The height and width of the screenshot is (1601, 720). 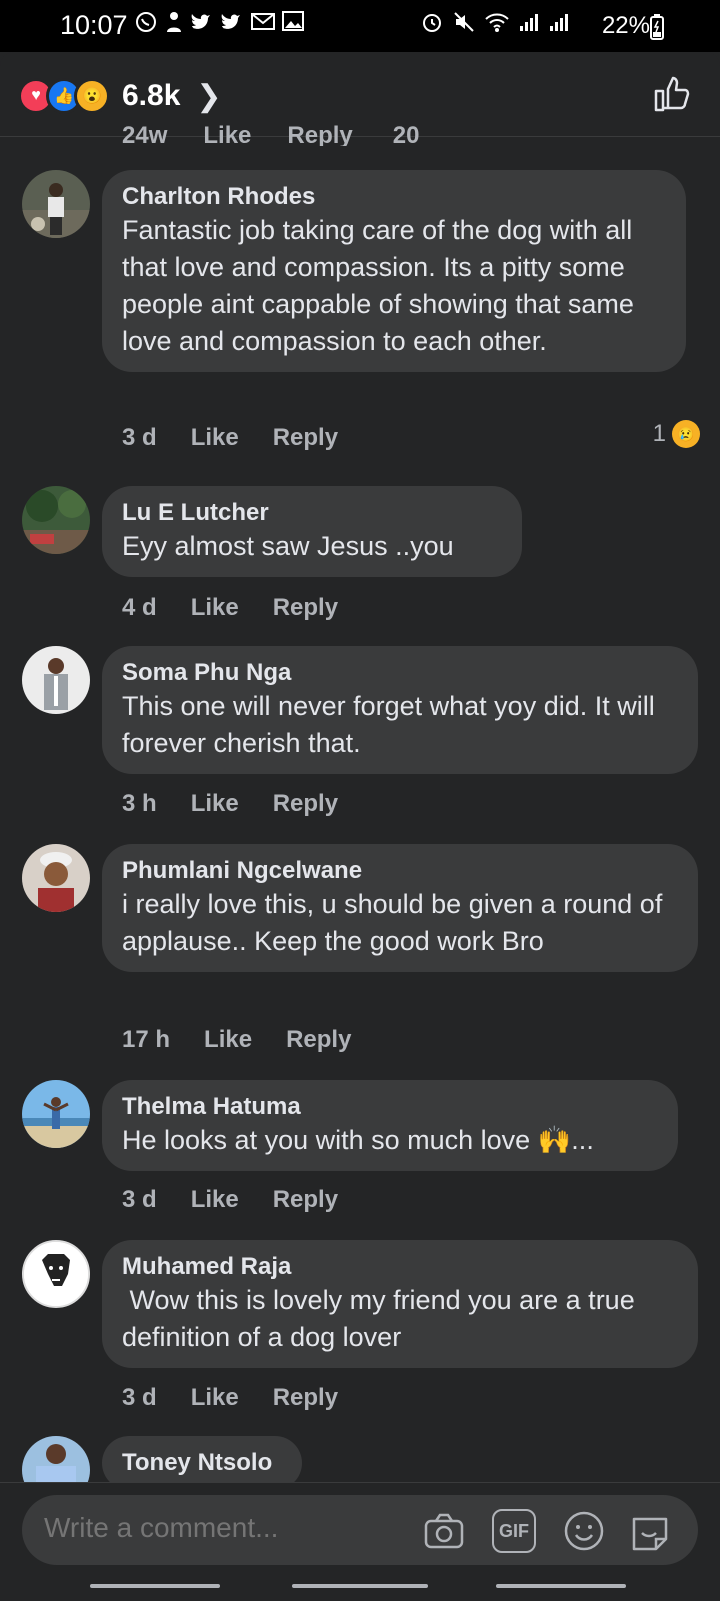 What do you see at coordinates (625, 25) in the screenshot?
I see `battery-percent: 22%` at bounding box center [625, 25].